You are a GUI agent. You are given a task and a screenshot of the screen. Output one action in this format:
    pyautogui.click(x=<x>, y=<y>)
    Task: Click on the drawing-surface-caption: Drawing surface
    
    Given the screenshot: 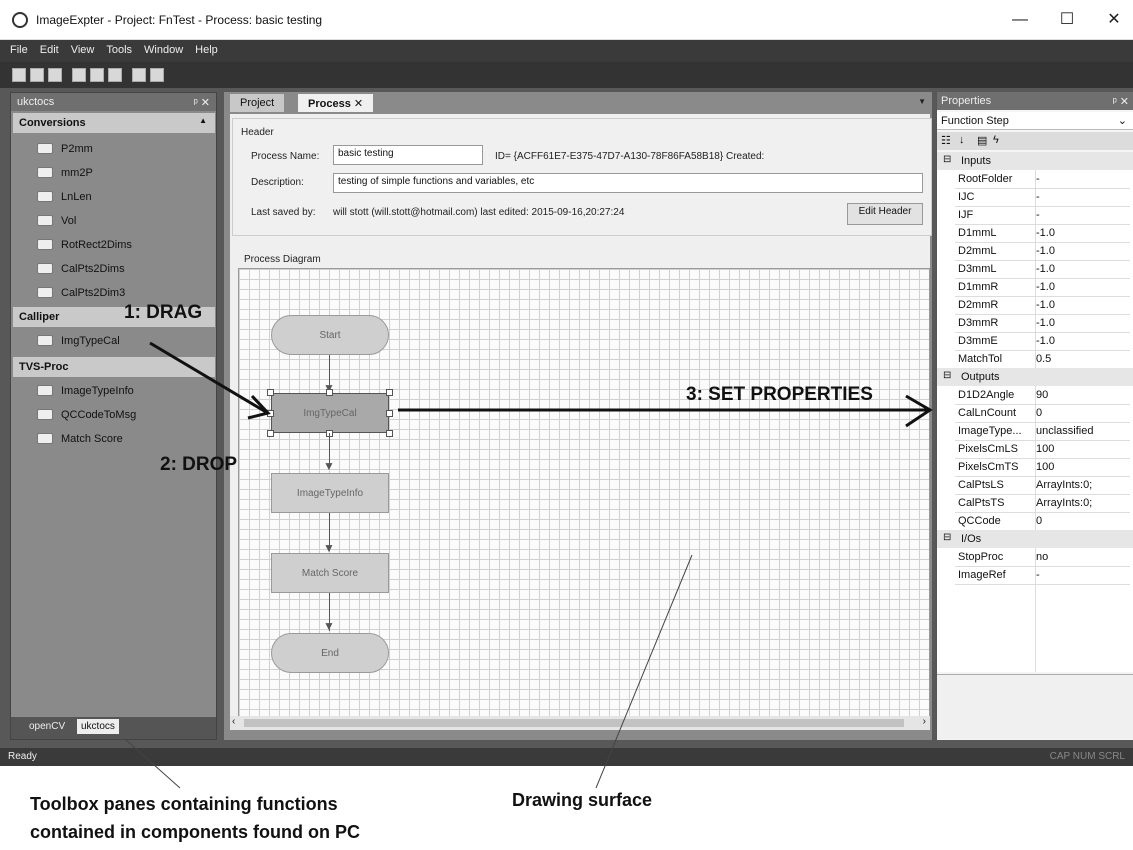 What is the action you would take?
    pyautogui.click(x=582, y=800)
    